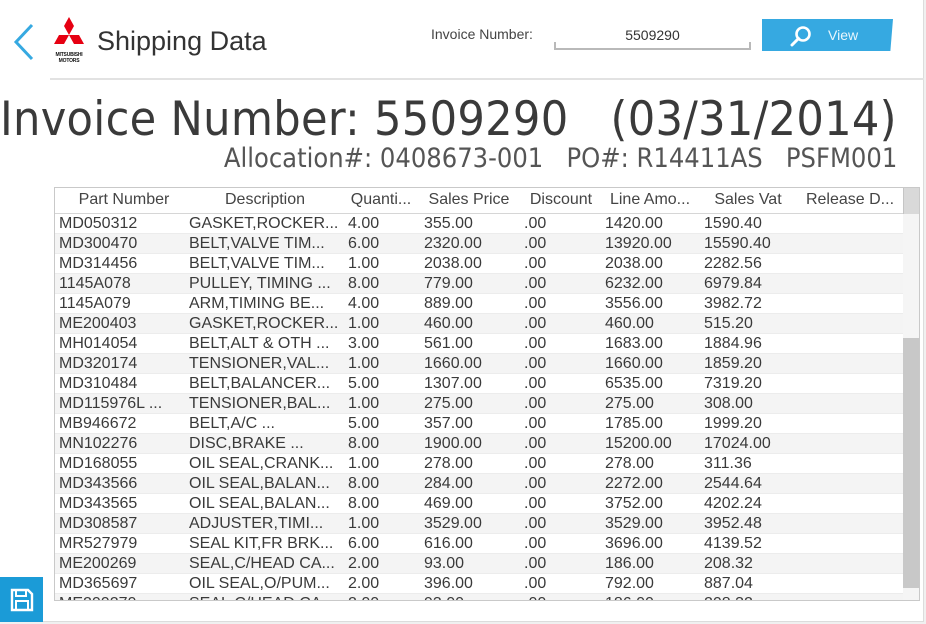 The width and height of the screenshot is (926, 624). I want to click on table-cell: 3982.72, so click(733, 303).